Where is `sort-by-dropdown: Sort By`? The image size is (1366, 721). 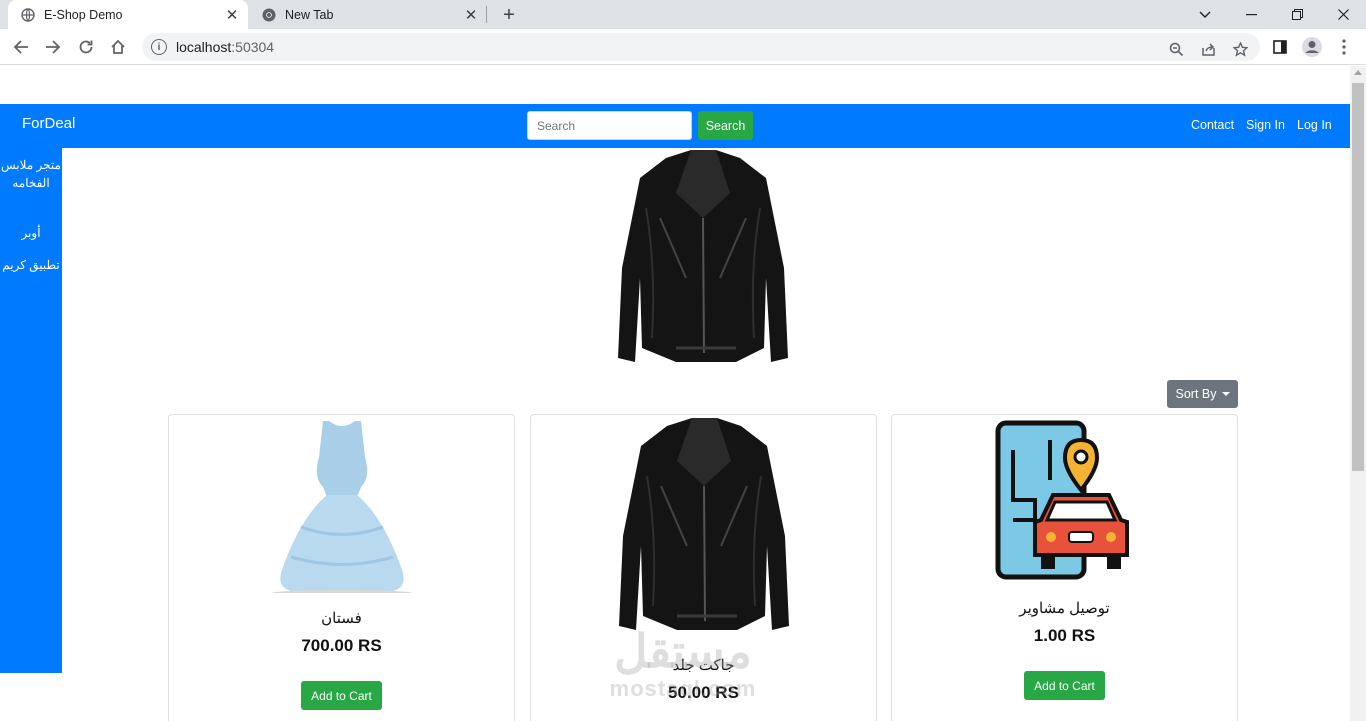
sort-by-dropdown: Sort By is located at coordinates (1202, 394).